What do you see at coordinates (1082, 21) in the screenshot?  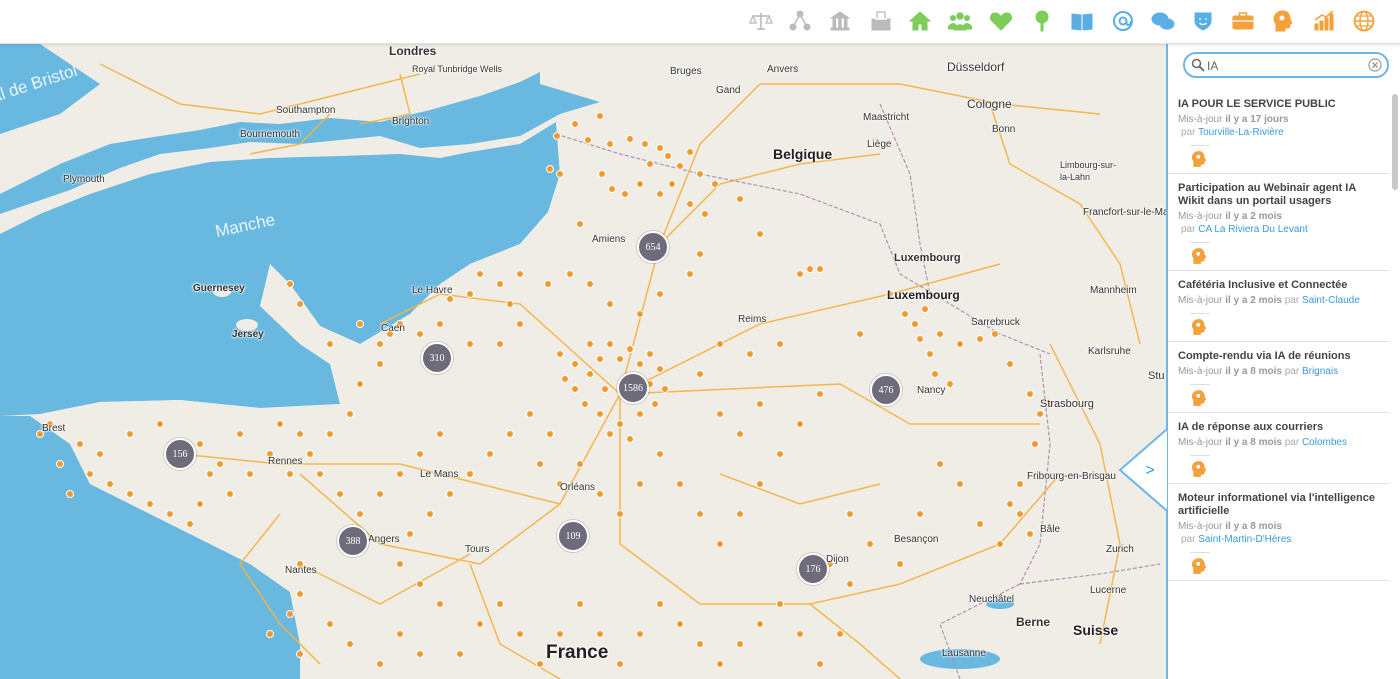 I see `book-icon` at bounding box center [1082, 21].